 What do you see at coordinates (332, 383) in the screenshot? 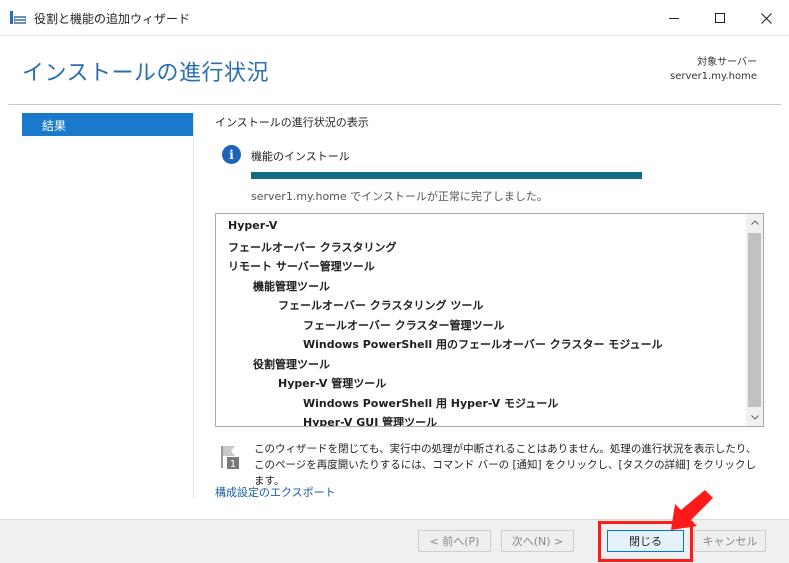
I see `result-list-item: Hyper-V 管理ツール` at bounding box center [332, 383].